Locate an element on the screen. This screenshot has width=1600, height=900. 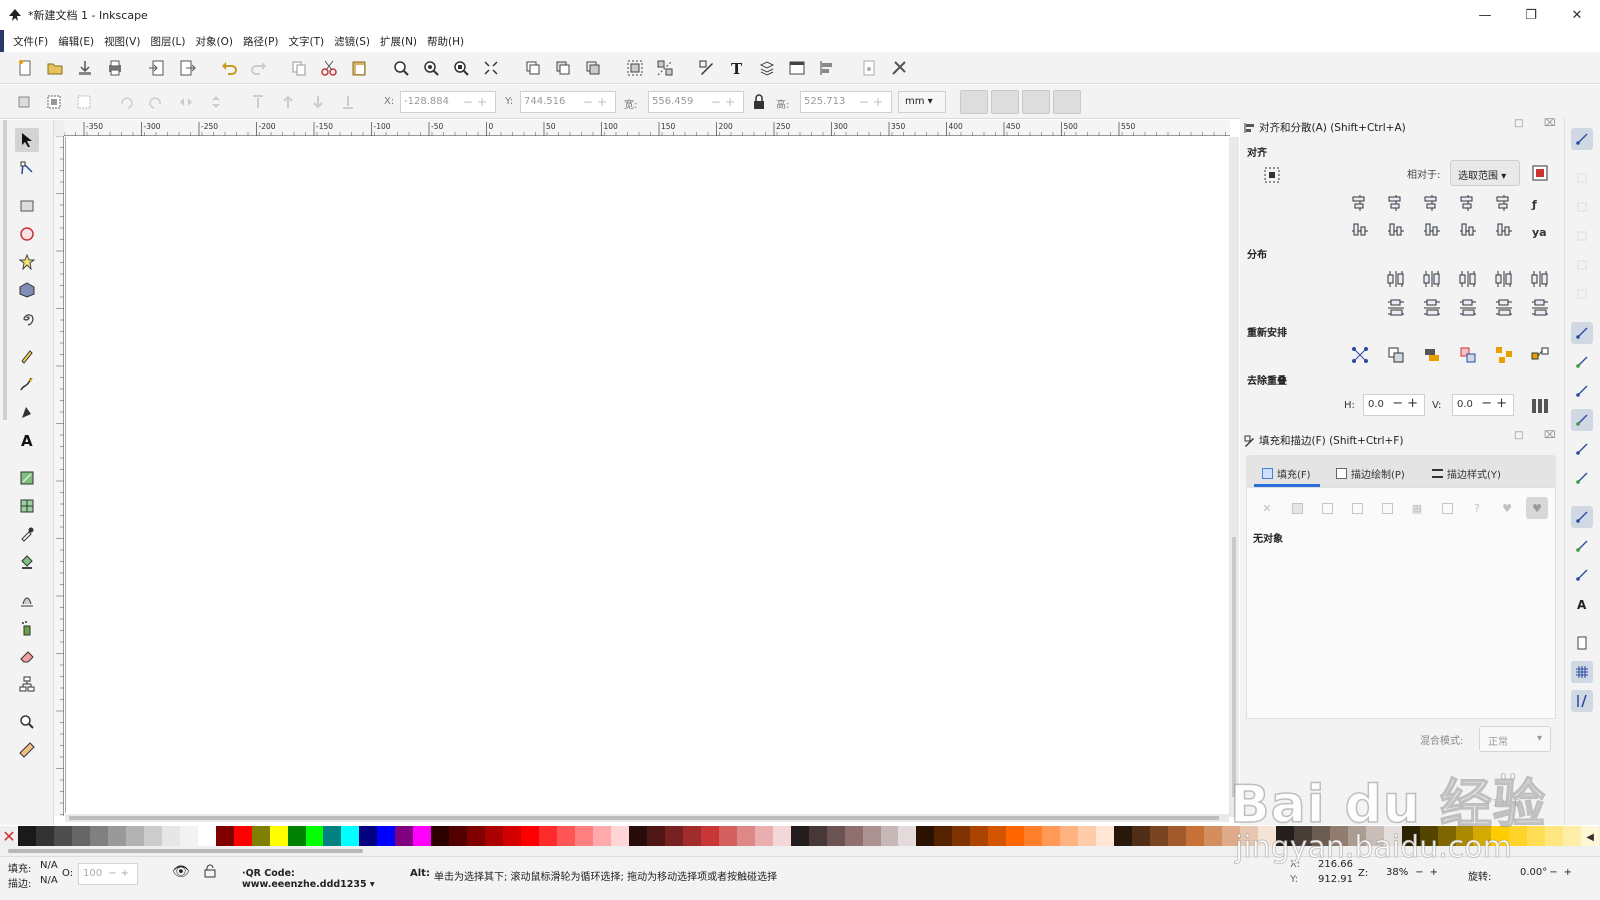
snap-bbox-icon is located at coordinates (1582, 178).